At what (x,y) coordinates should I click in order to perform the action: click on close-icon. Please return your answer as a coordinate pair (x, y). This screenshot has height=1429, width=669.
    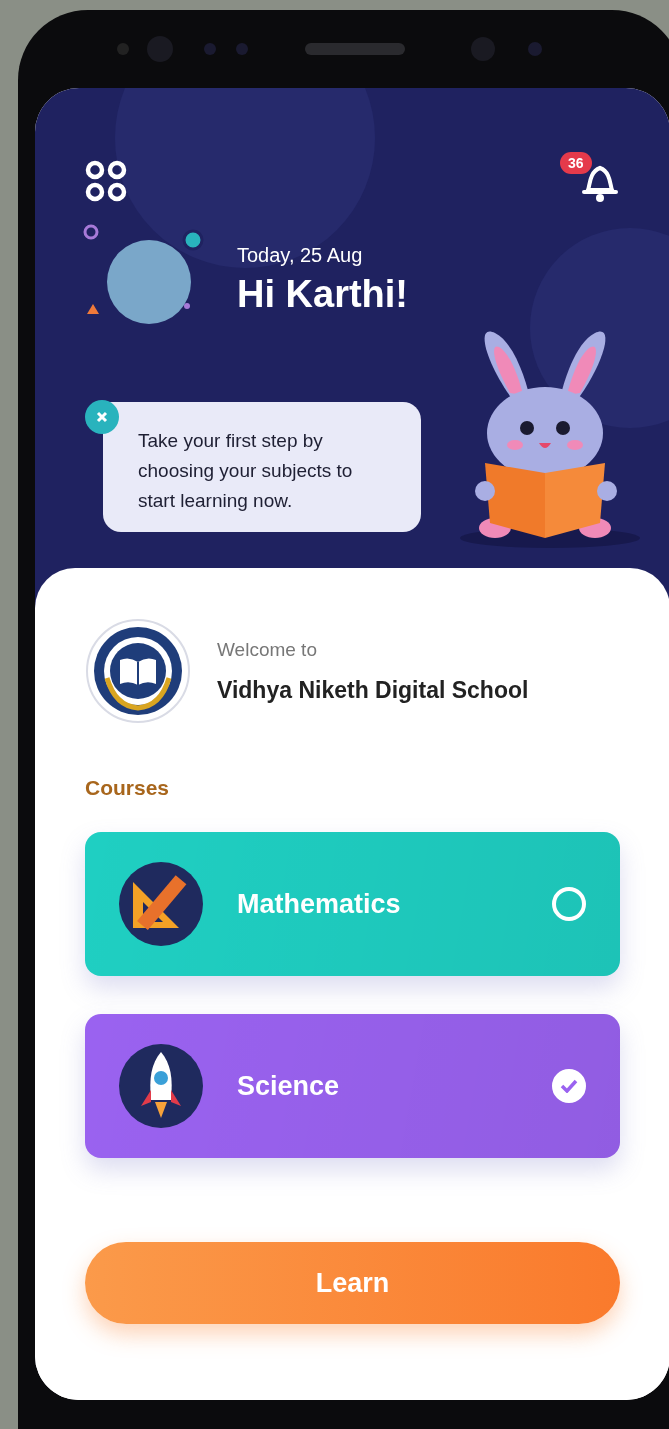
    Looking at the image, I should click on (102, 417).